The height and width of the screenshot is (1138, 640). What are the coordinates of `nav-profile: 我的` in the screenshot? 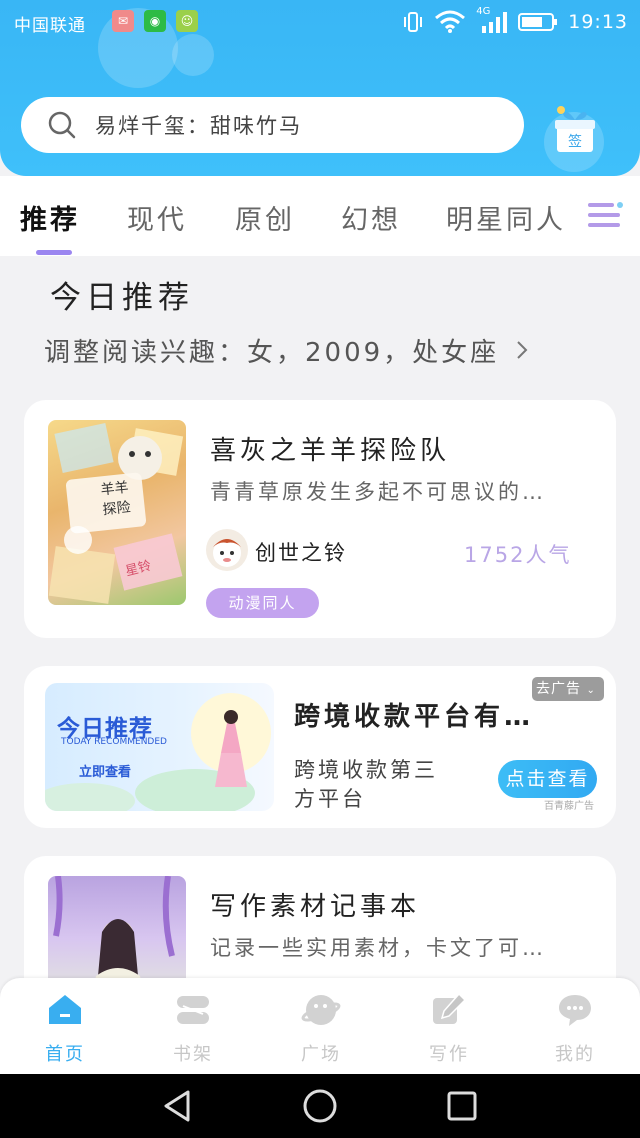 It's located at (575, 1027).